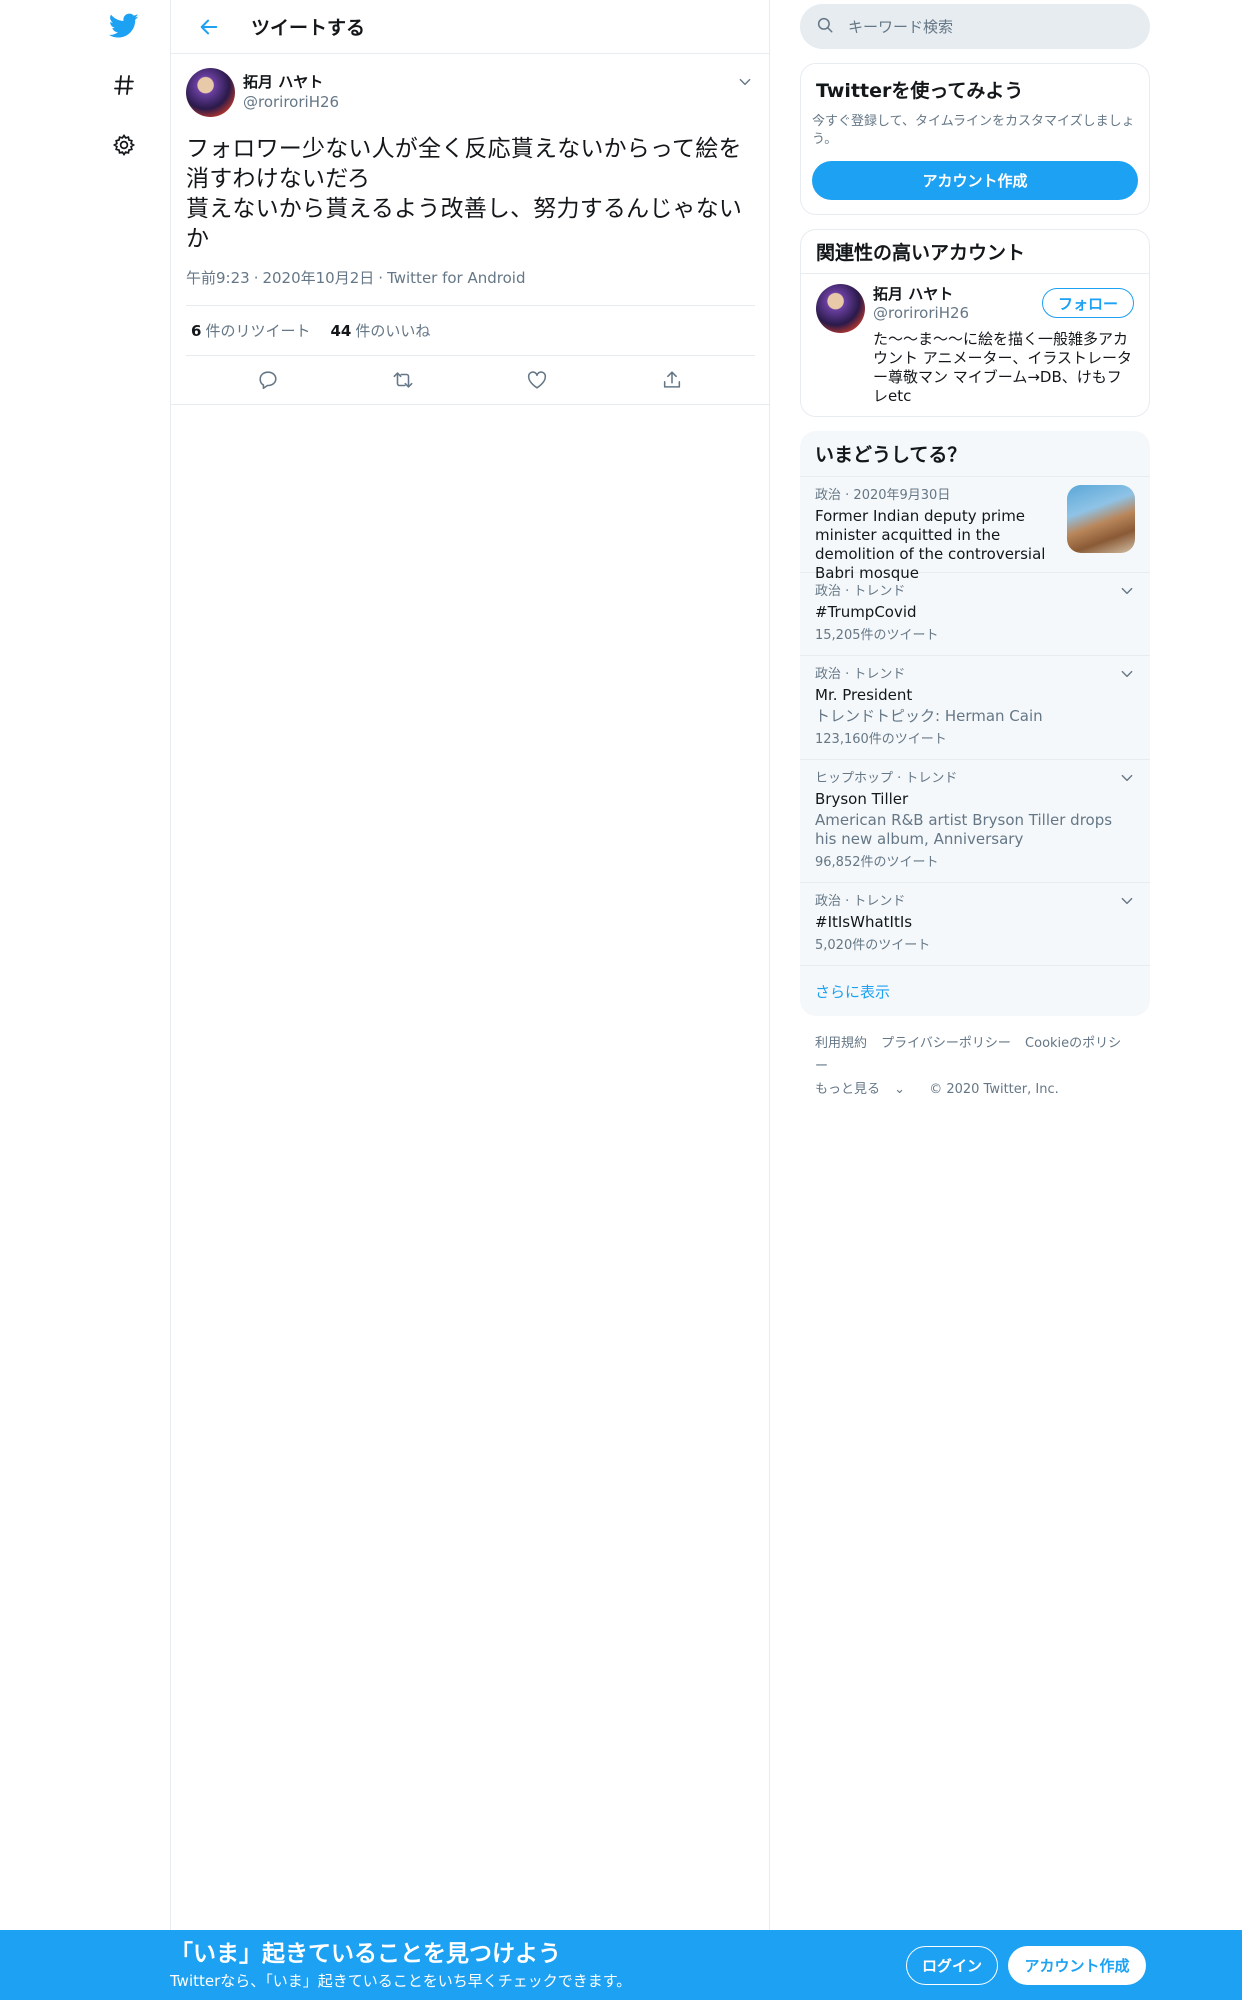  I want to click on page-header: ツイートする, so click(470, 27).